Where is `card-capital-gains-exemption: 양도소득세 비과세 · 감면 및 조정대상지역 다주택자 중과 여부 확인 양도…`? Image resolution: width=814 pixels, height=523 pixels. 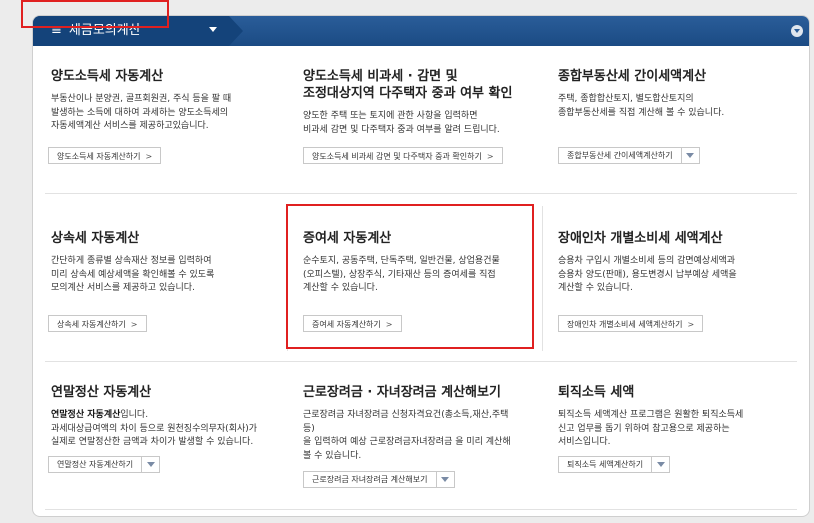
card-capital-gains-exemption: 양도소득세 비과세 · 감면 및 조정대상지역 다주택자 중과 여부 확인 양도… is located at coordinates (433, 102).